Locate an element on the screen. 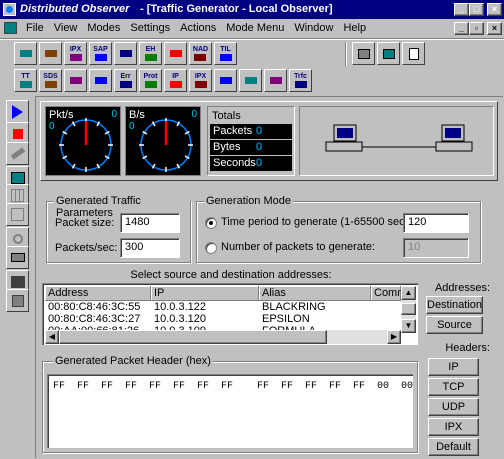  column-header-2: Alias is located at coordinates (315, 293).